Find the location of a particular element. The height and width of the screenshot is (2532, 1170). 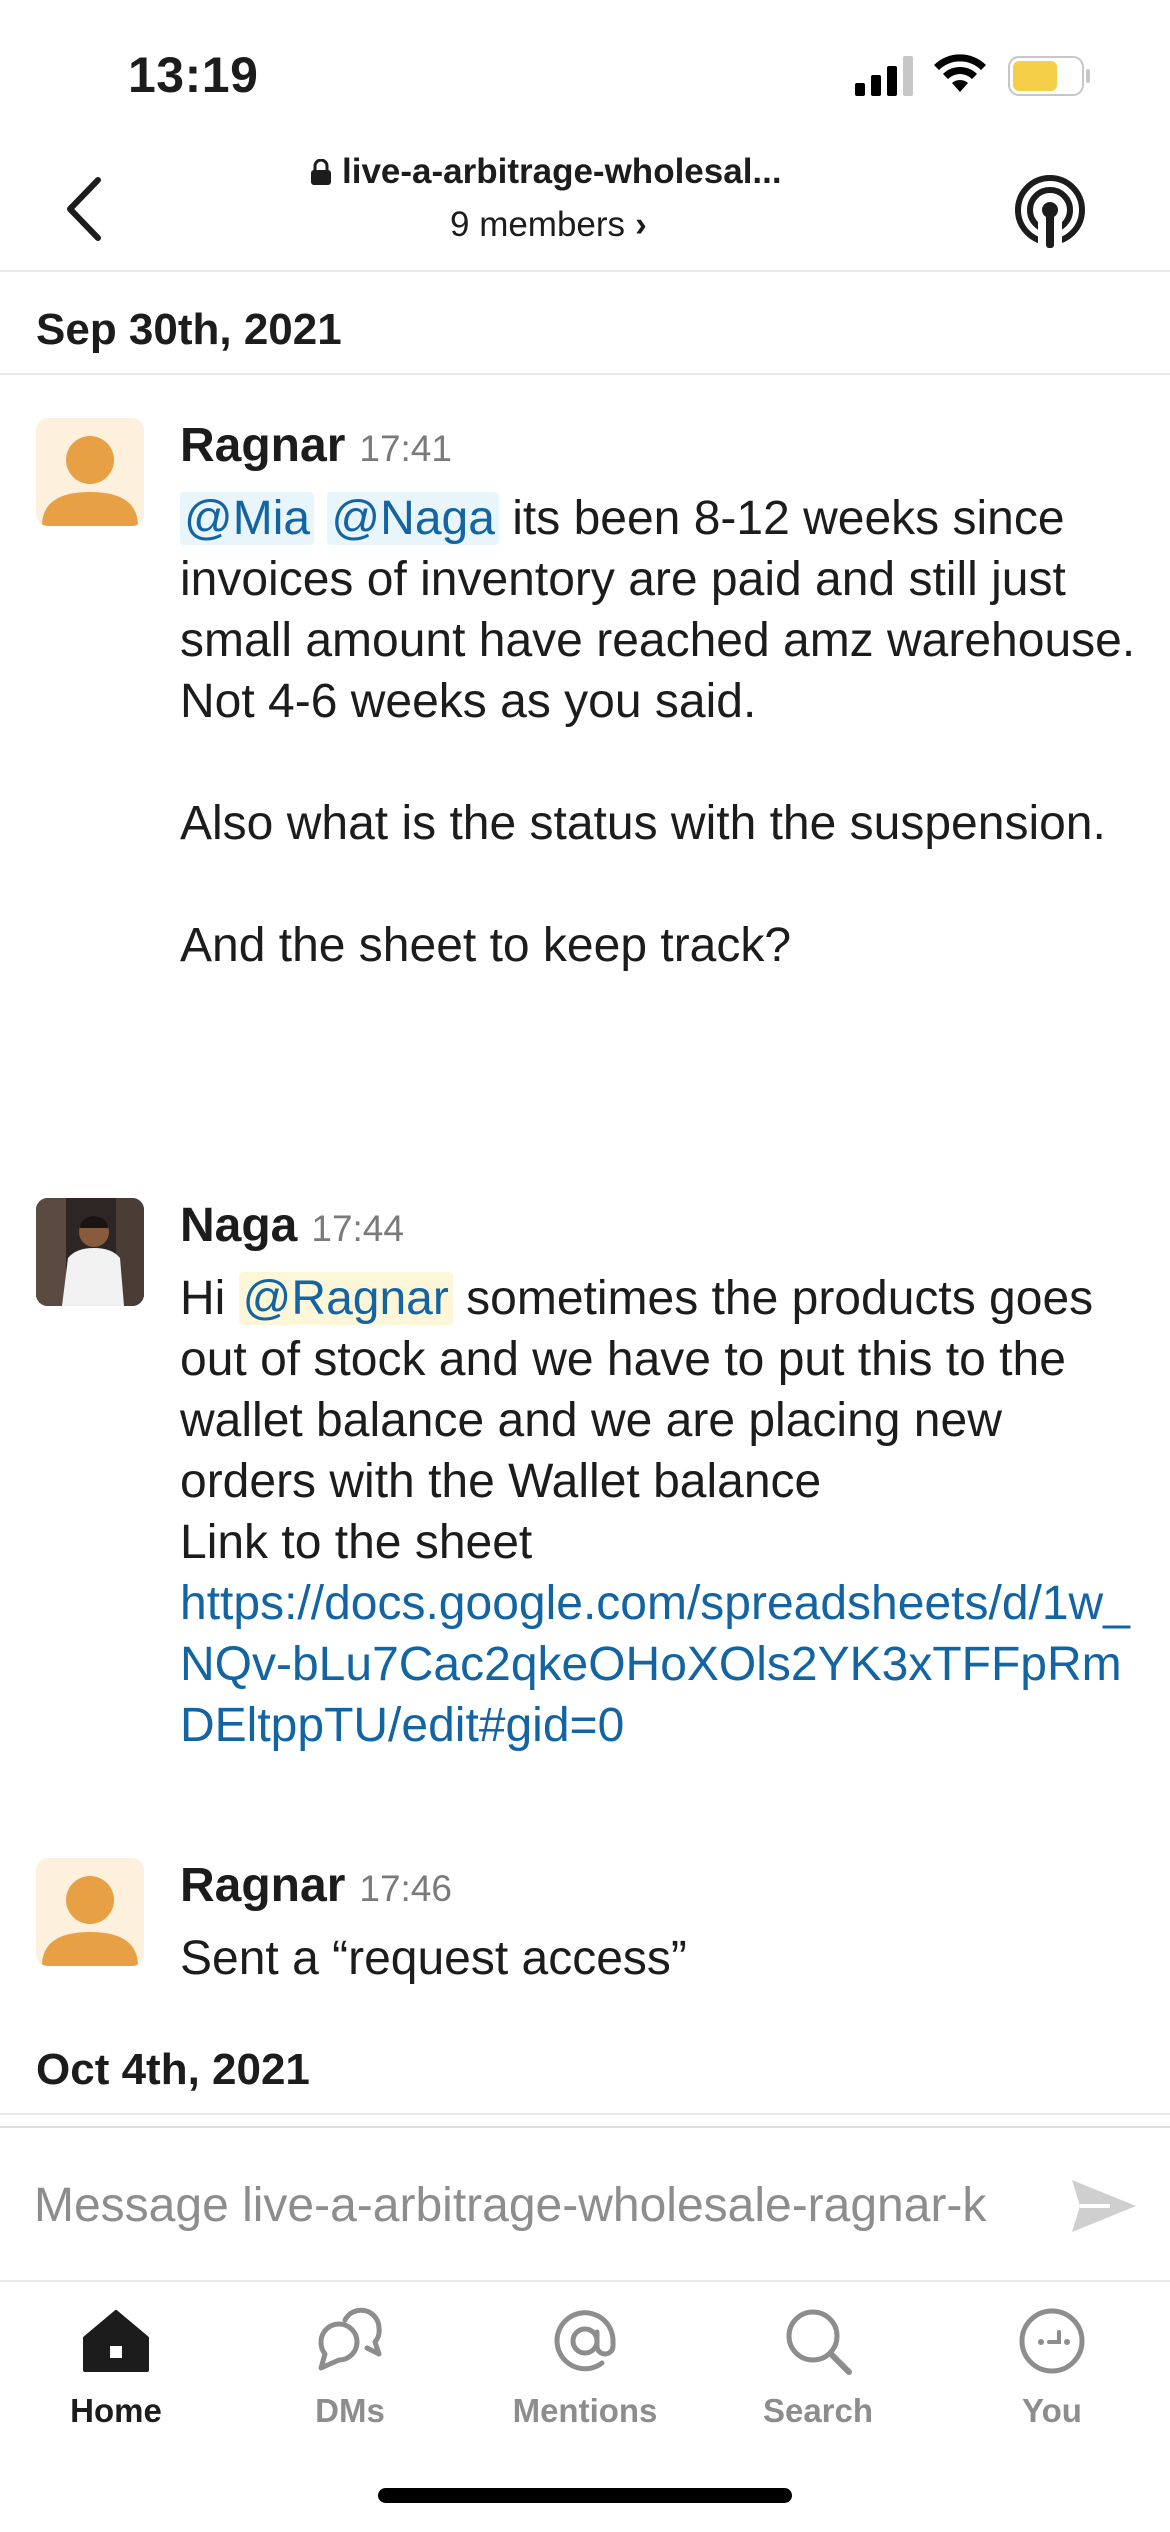

lock-icon is located at coordinates (321, 172).